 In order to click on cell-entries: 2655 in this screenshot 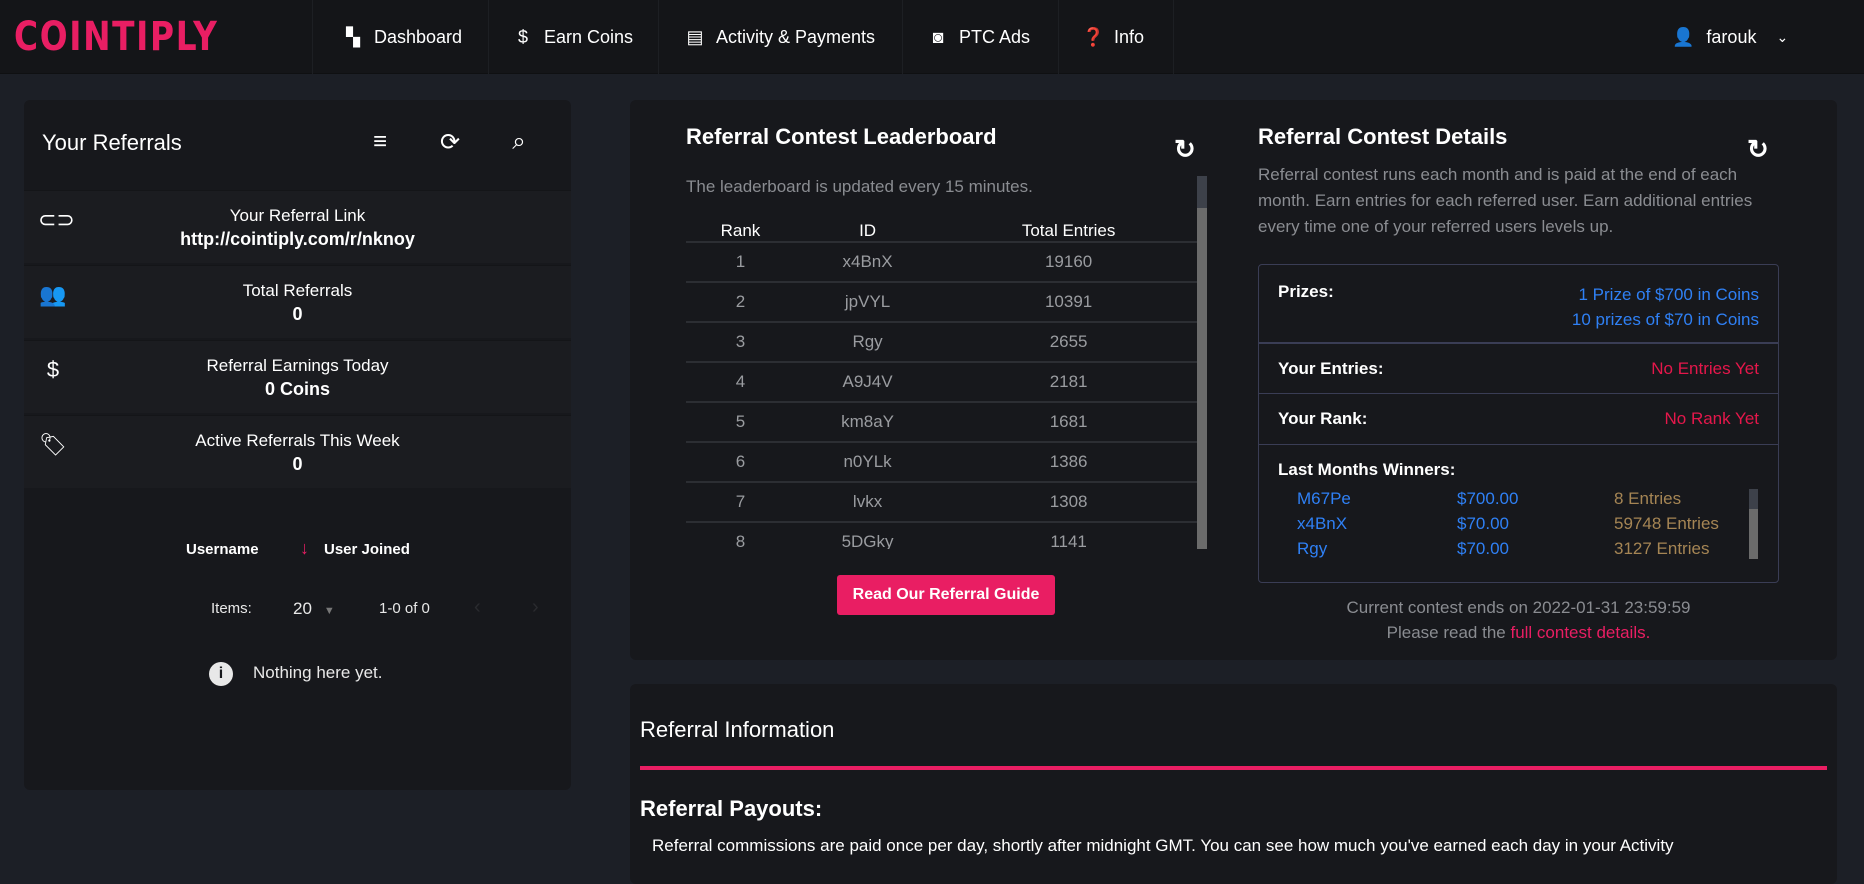, I will do `click(1068, 342)`.